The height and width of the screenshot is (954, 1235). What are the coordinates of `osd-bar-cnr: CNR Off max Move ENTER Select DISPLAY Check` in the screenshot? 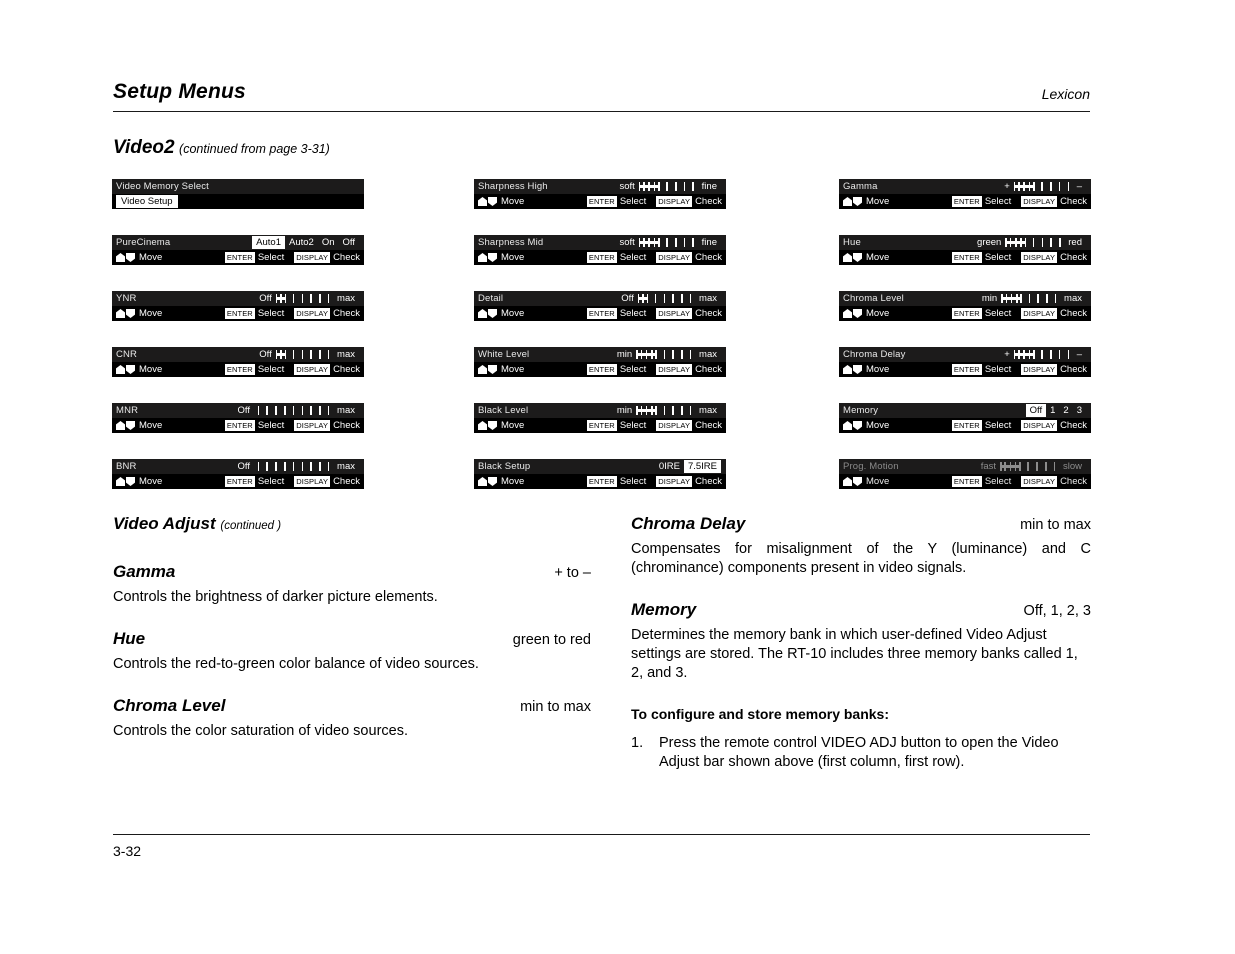 It's located at (238, 362).